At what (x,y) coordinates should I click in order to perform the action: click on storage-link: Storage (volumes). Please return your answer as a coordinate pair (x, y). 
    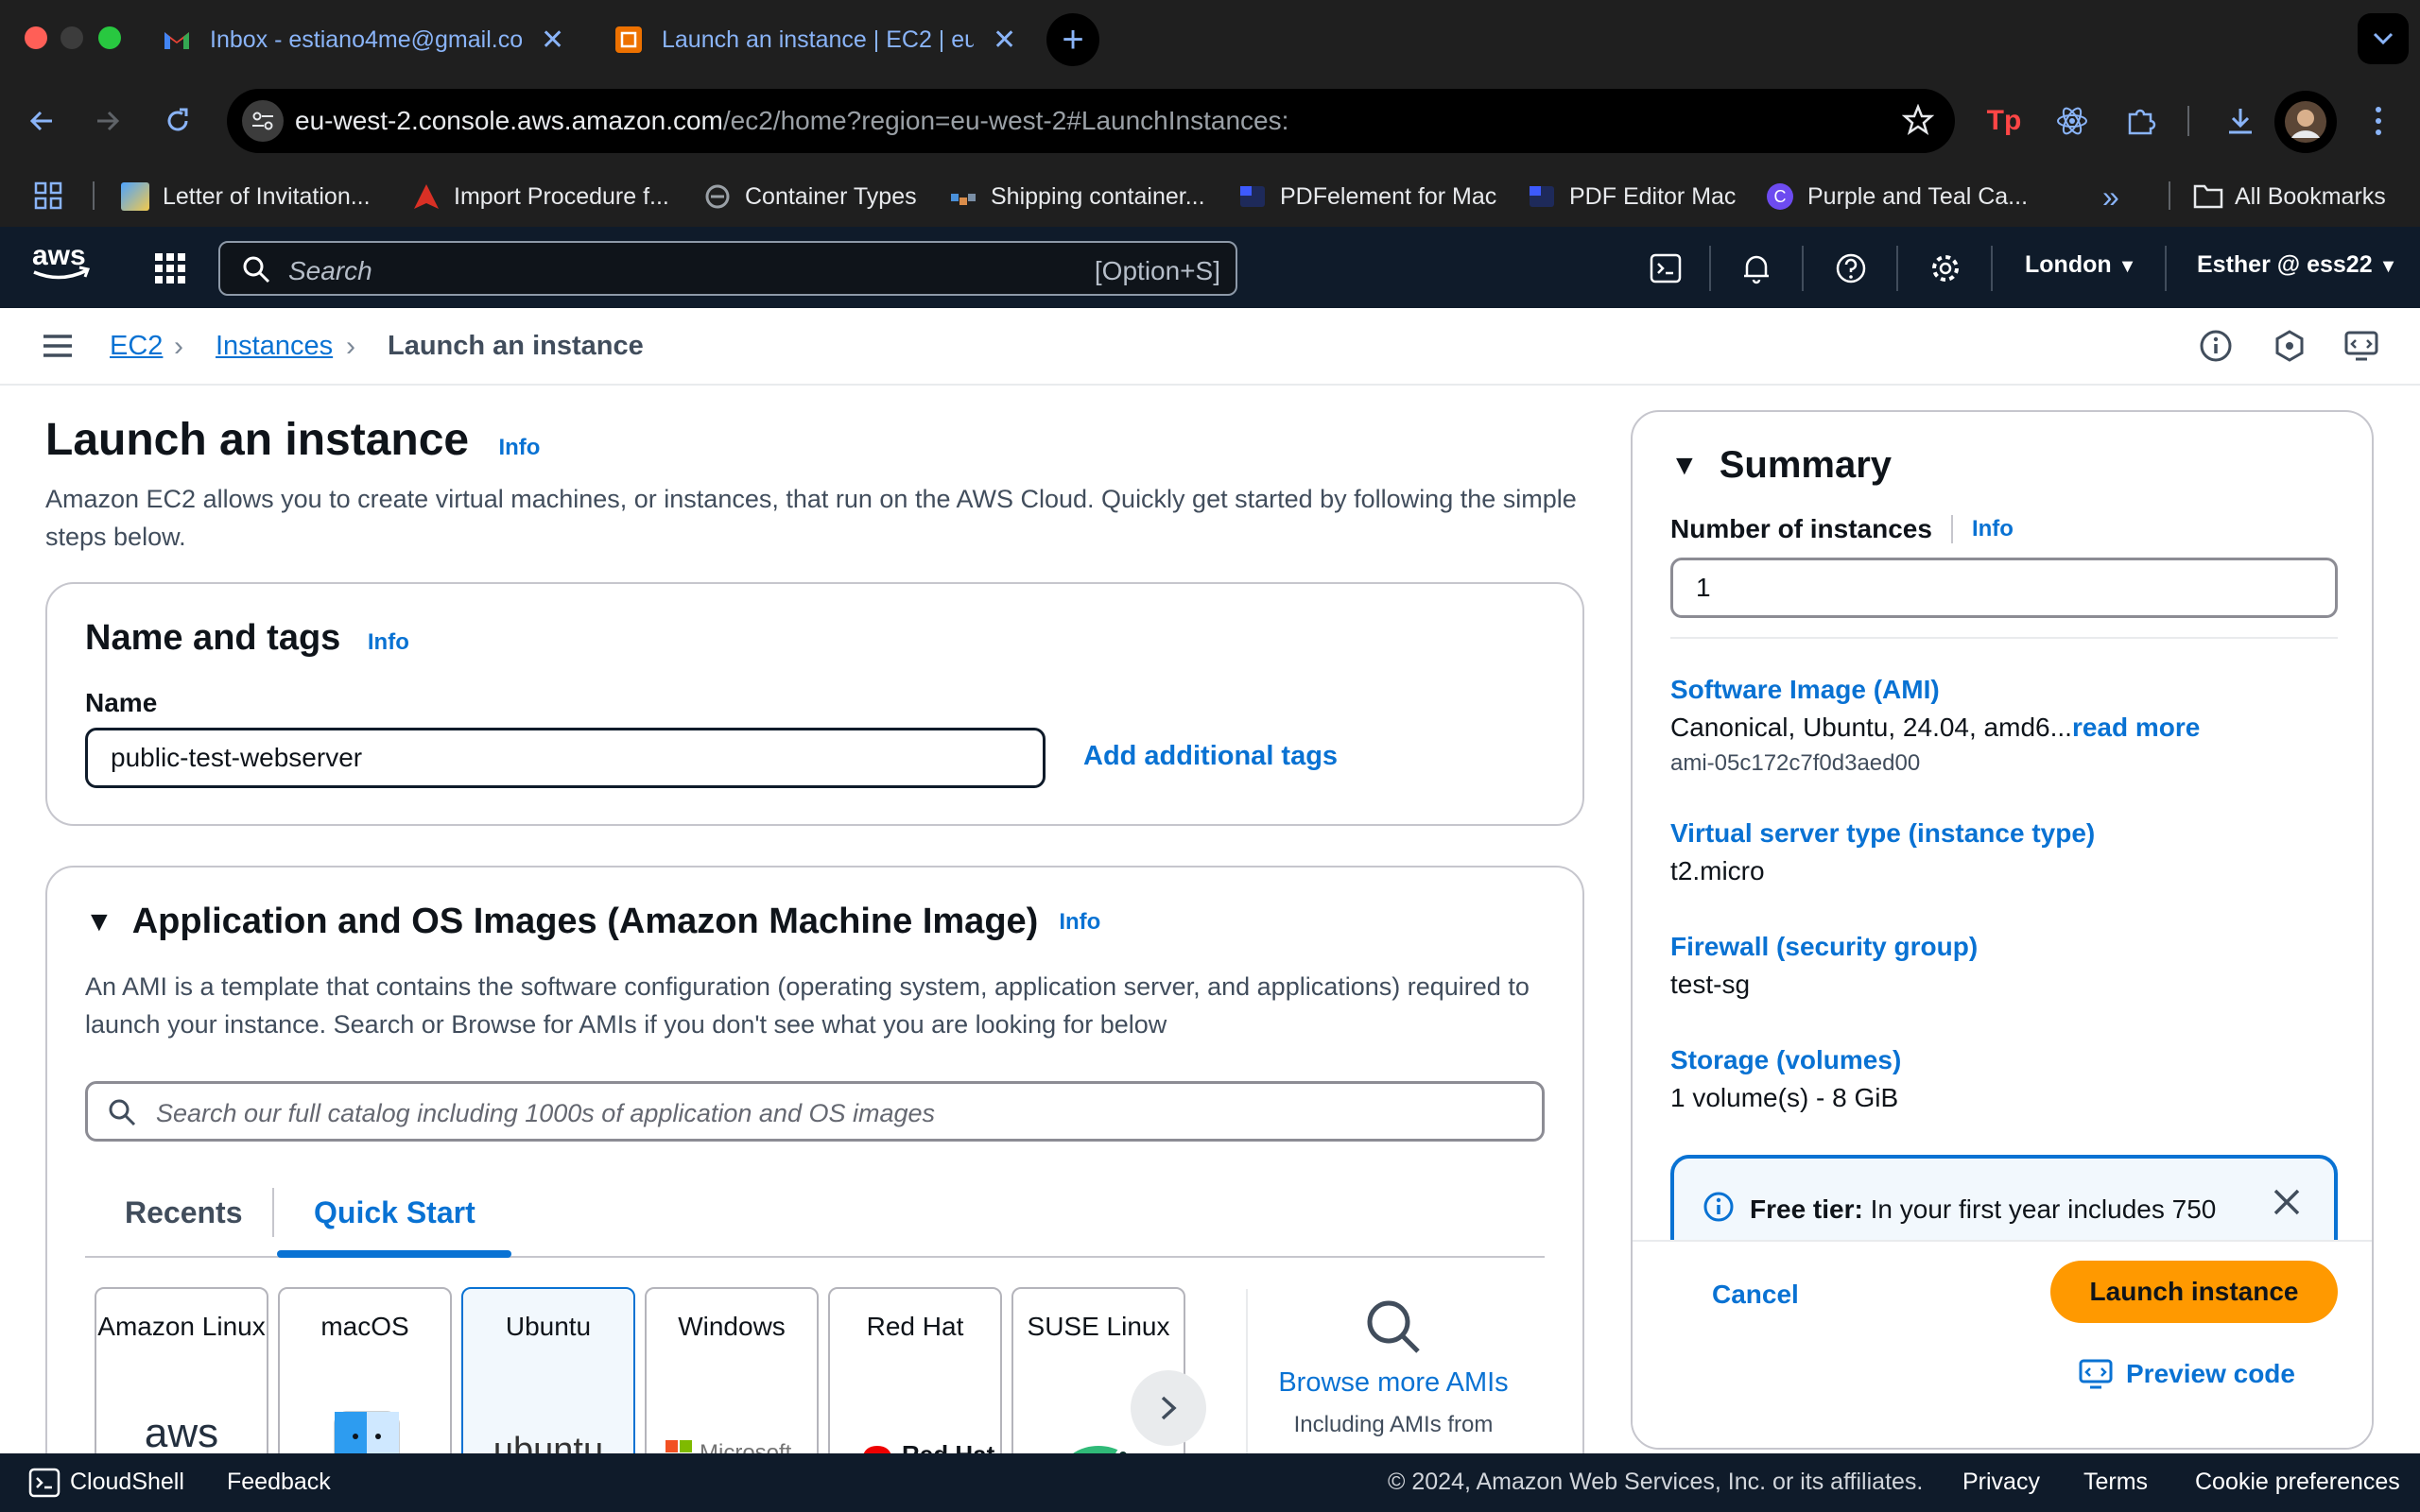
    Looking at the image, I should click on (1786, 1060).